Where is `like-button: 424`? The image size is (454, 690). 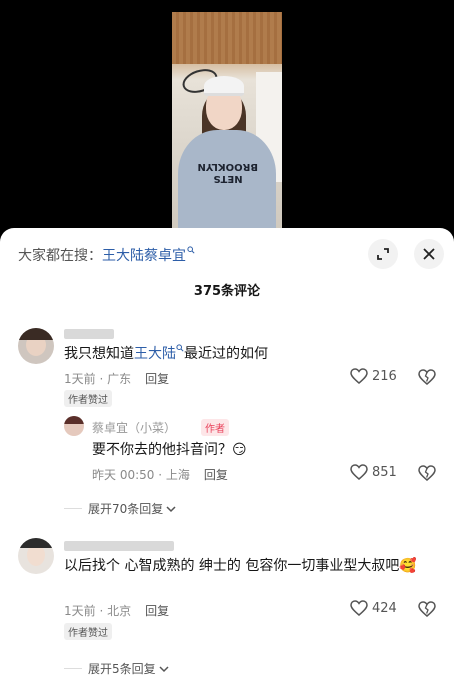 like-button: 424 is located at coordinates (373, 608).